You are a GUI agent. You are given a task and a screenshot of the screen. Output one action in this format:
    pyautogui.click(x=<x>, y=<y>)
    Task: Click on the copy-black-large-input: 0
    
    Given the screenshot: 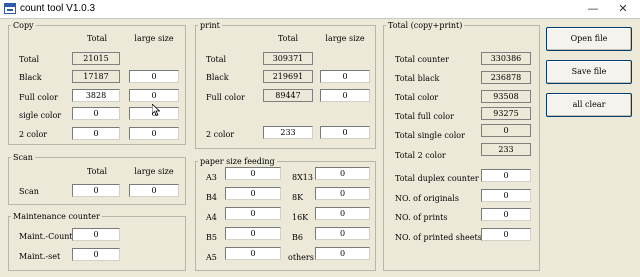 What is the action you would take?
    pyautogui.click(x=154, y=76)
    